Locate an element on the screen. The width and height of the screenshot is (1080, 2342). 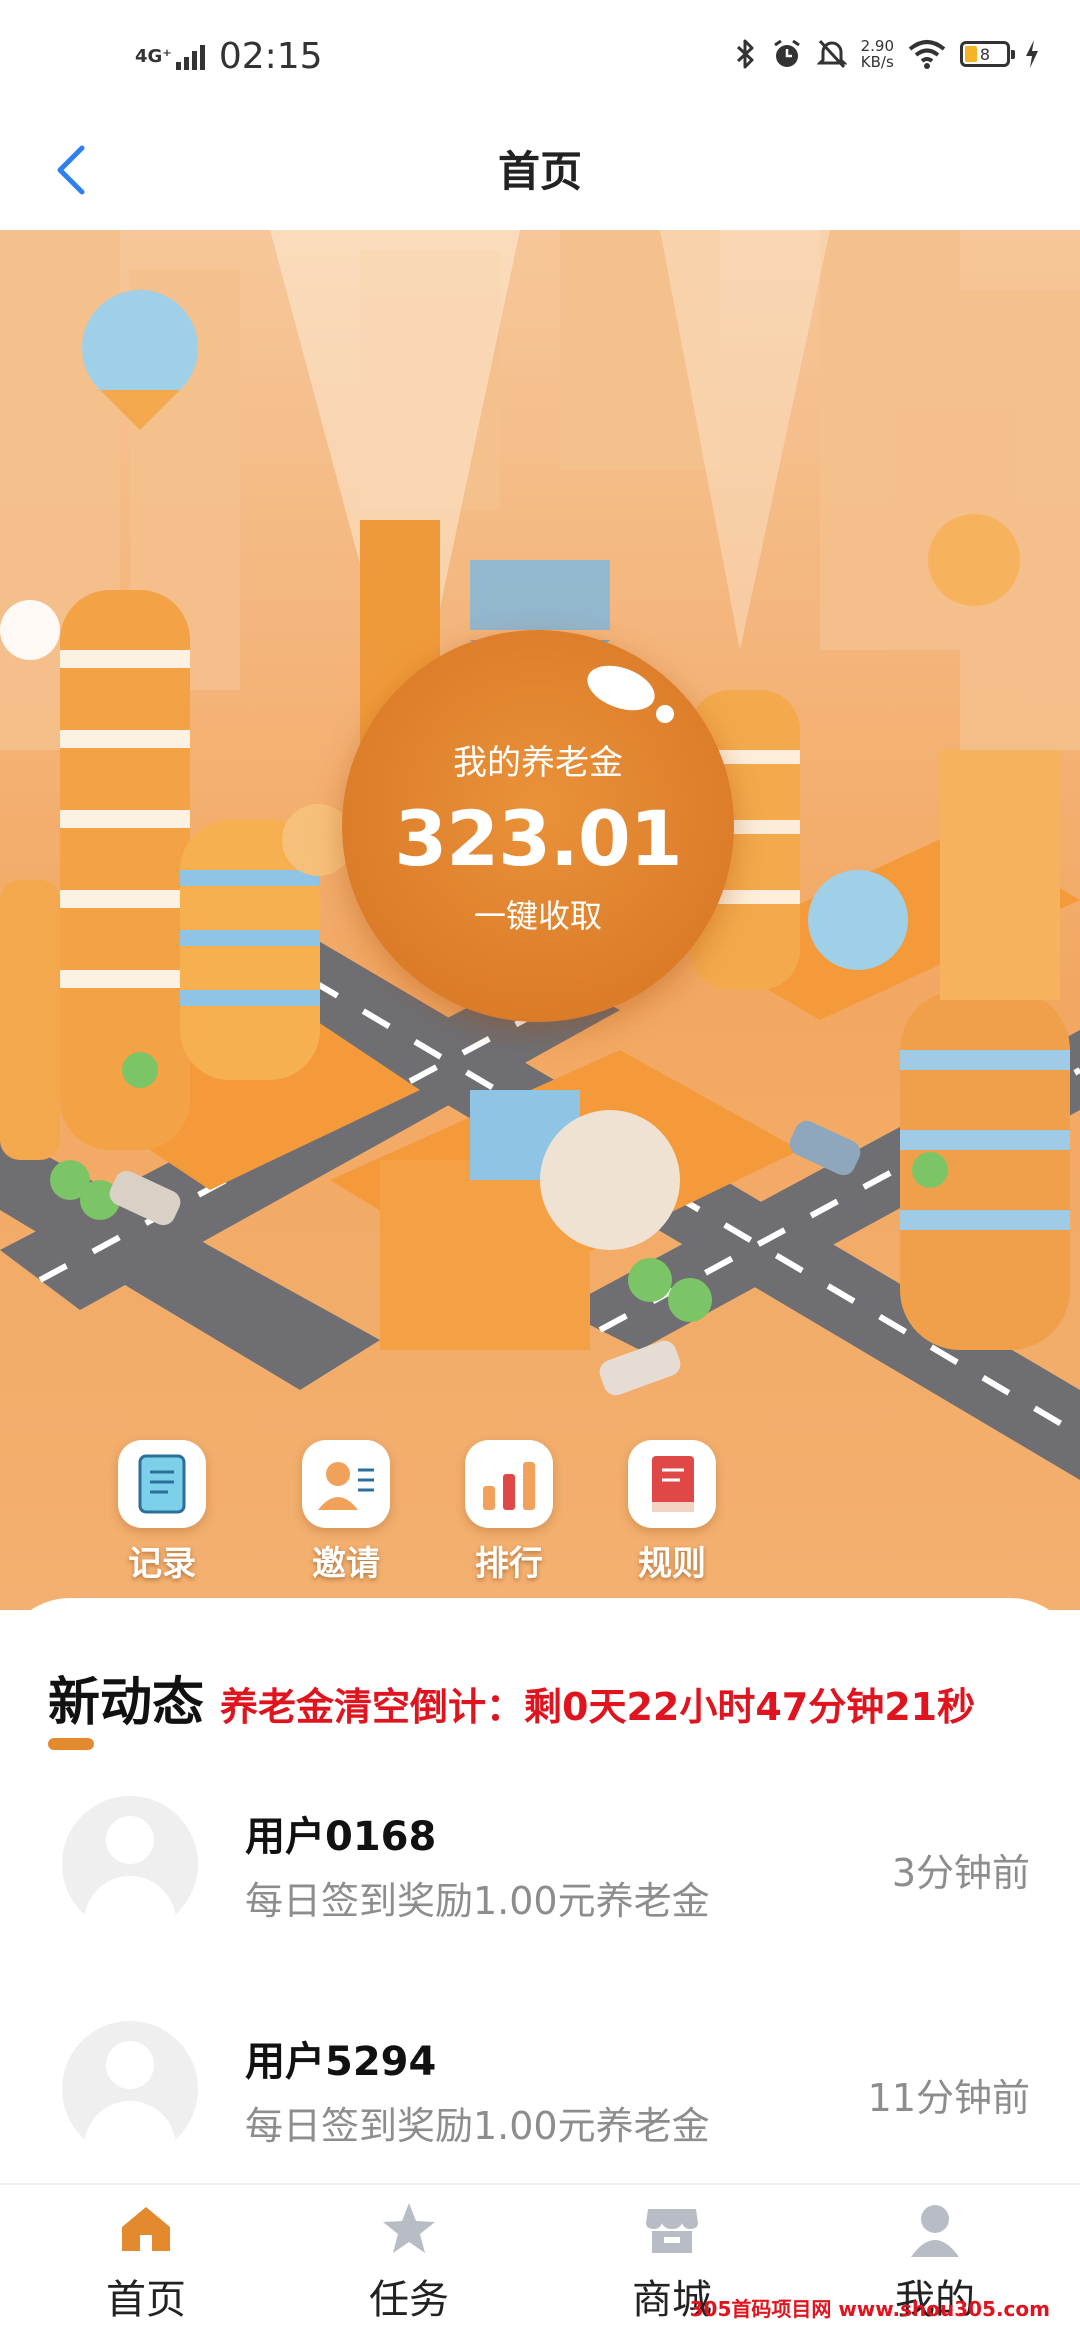
home-icon is located at coordinates (146, 2229).